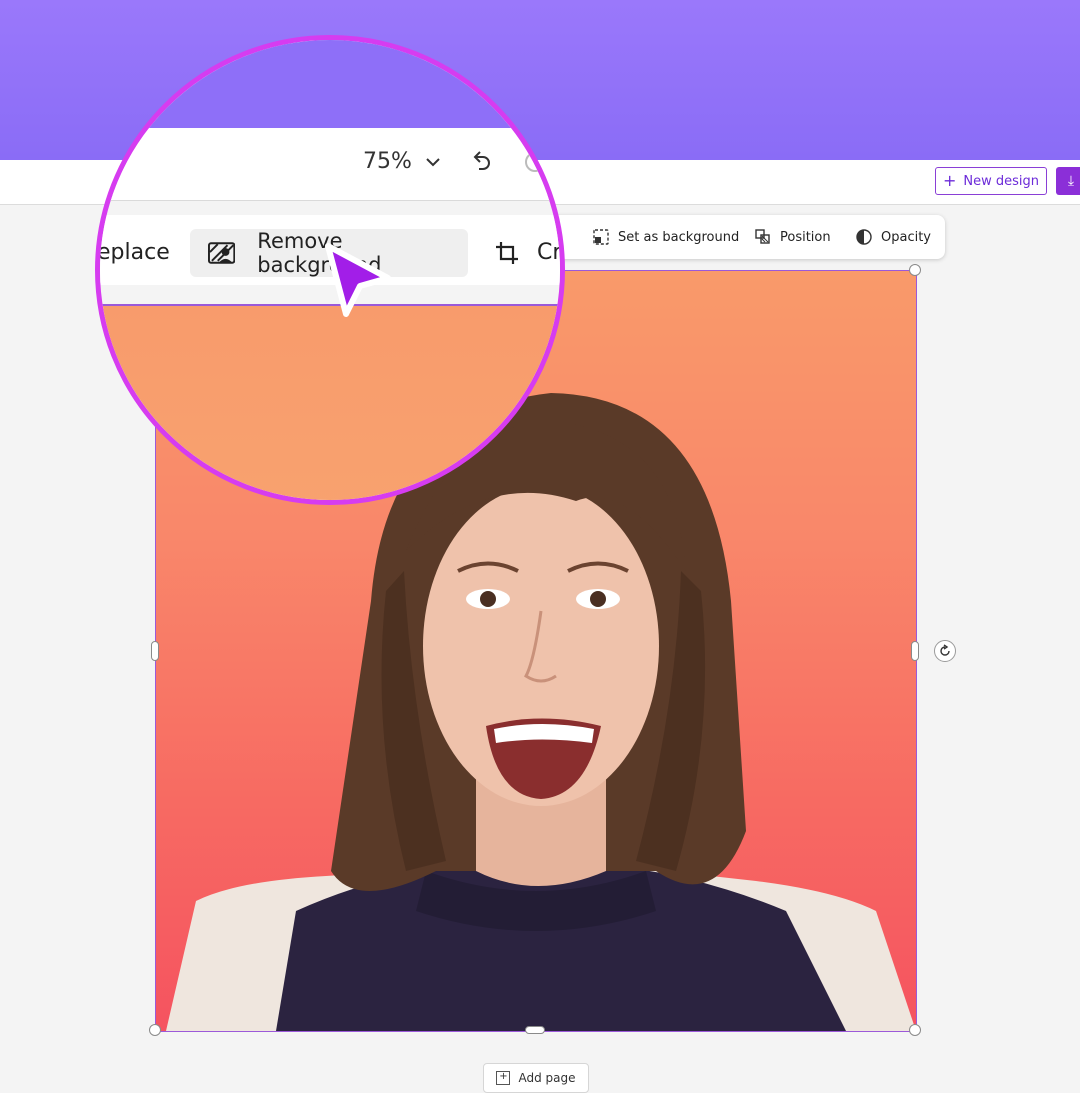 This screenshot has width=1080, height=1093. What do you see at coordinates (805, 237) in the screenshot?
I see `position-label: Position` at bounding box center [805, 237].